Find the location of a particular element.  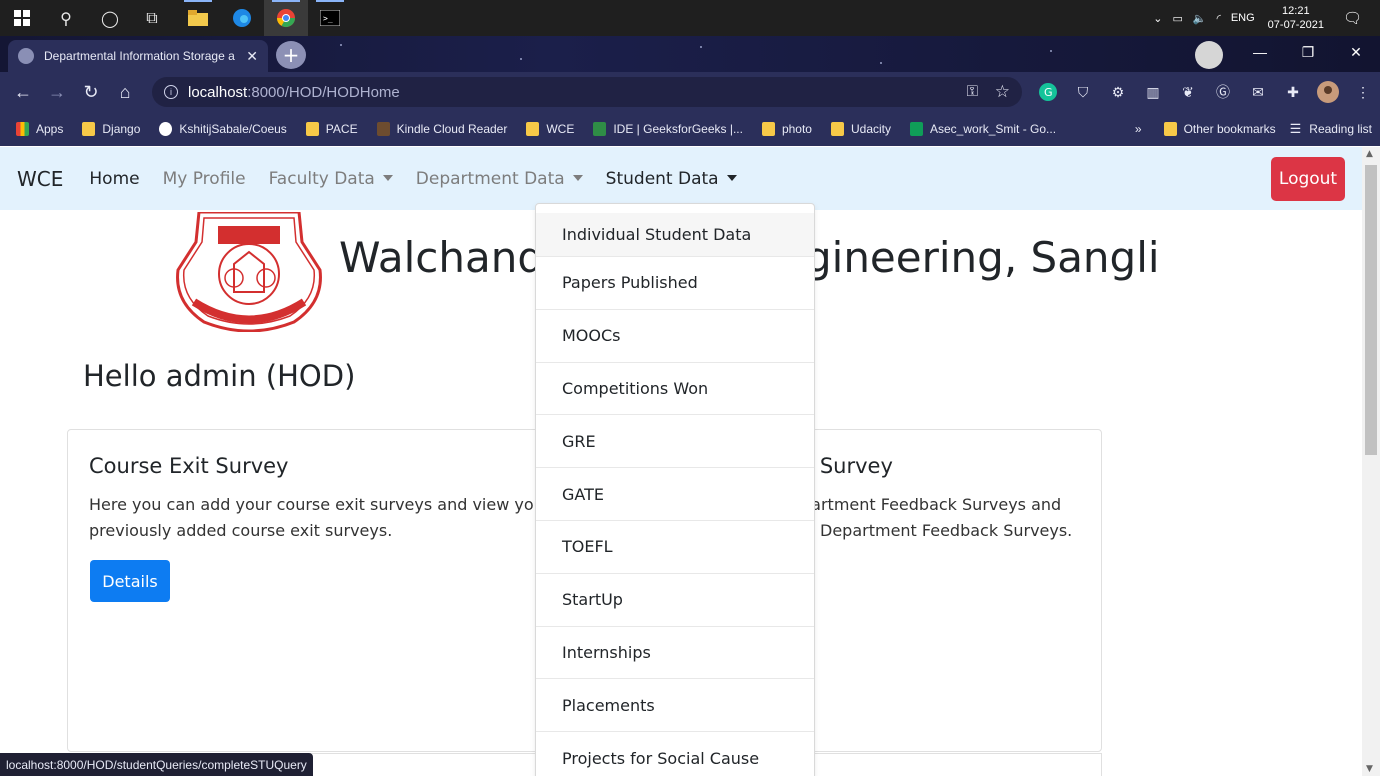

dropdown-item-startup: StartUp is located at coordinates (675, 600).